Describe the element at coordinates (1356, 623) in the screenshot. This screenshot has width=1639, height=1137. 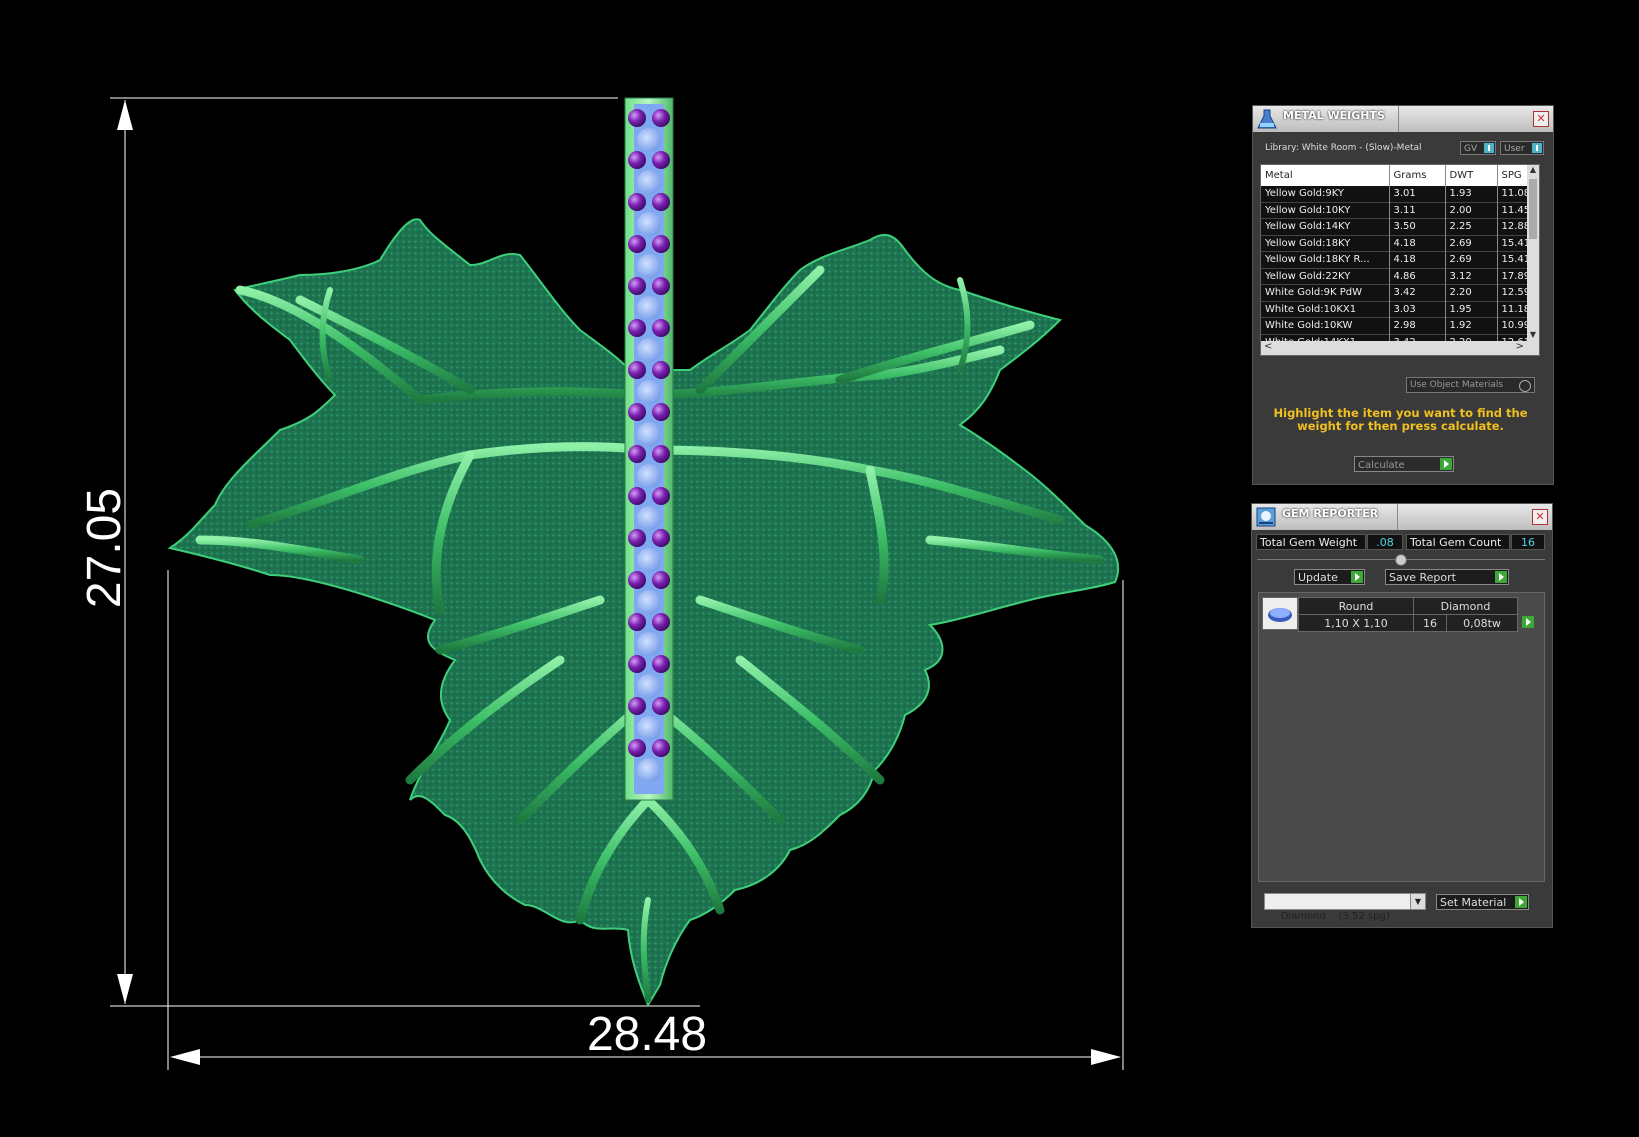
I see `gem-size: 1,10 X 1,10` at that location.